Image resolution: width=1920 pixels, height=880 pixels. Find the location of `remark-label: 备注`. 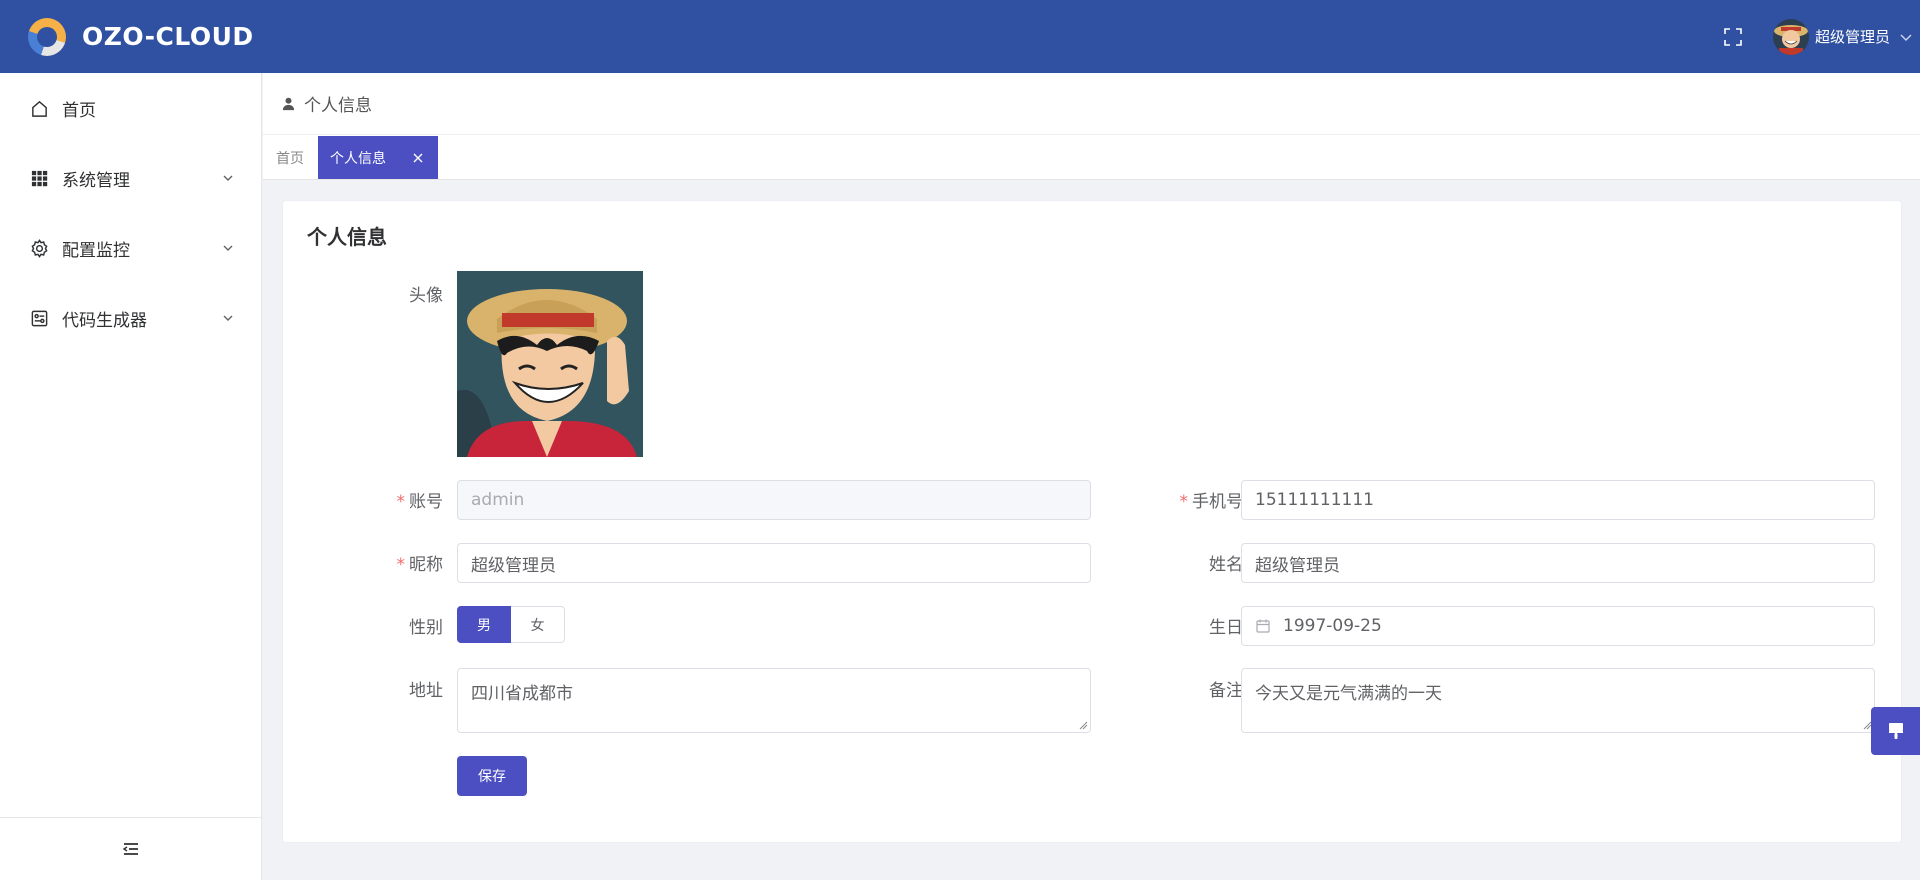

remark-label: 备注 is located at coordinates (1226, 691).